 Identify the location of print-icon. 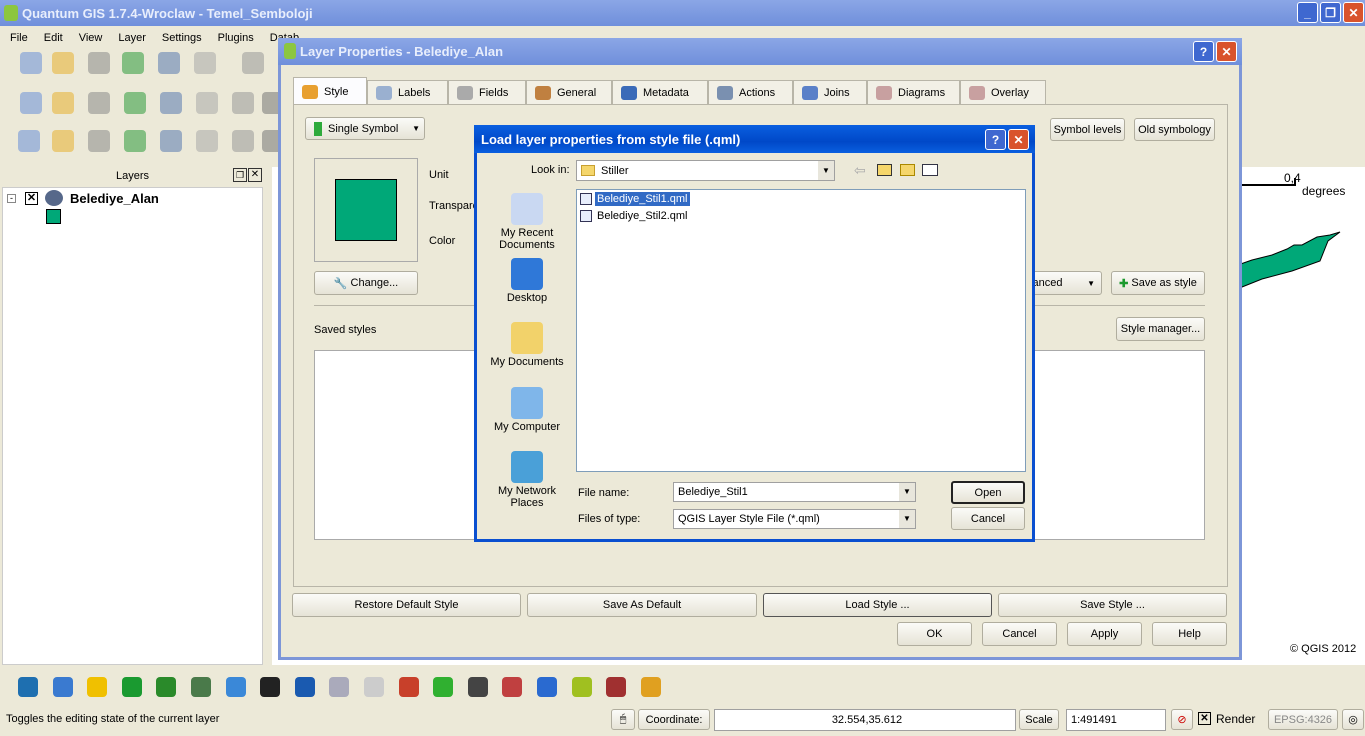
(205, 63).